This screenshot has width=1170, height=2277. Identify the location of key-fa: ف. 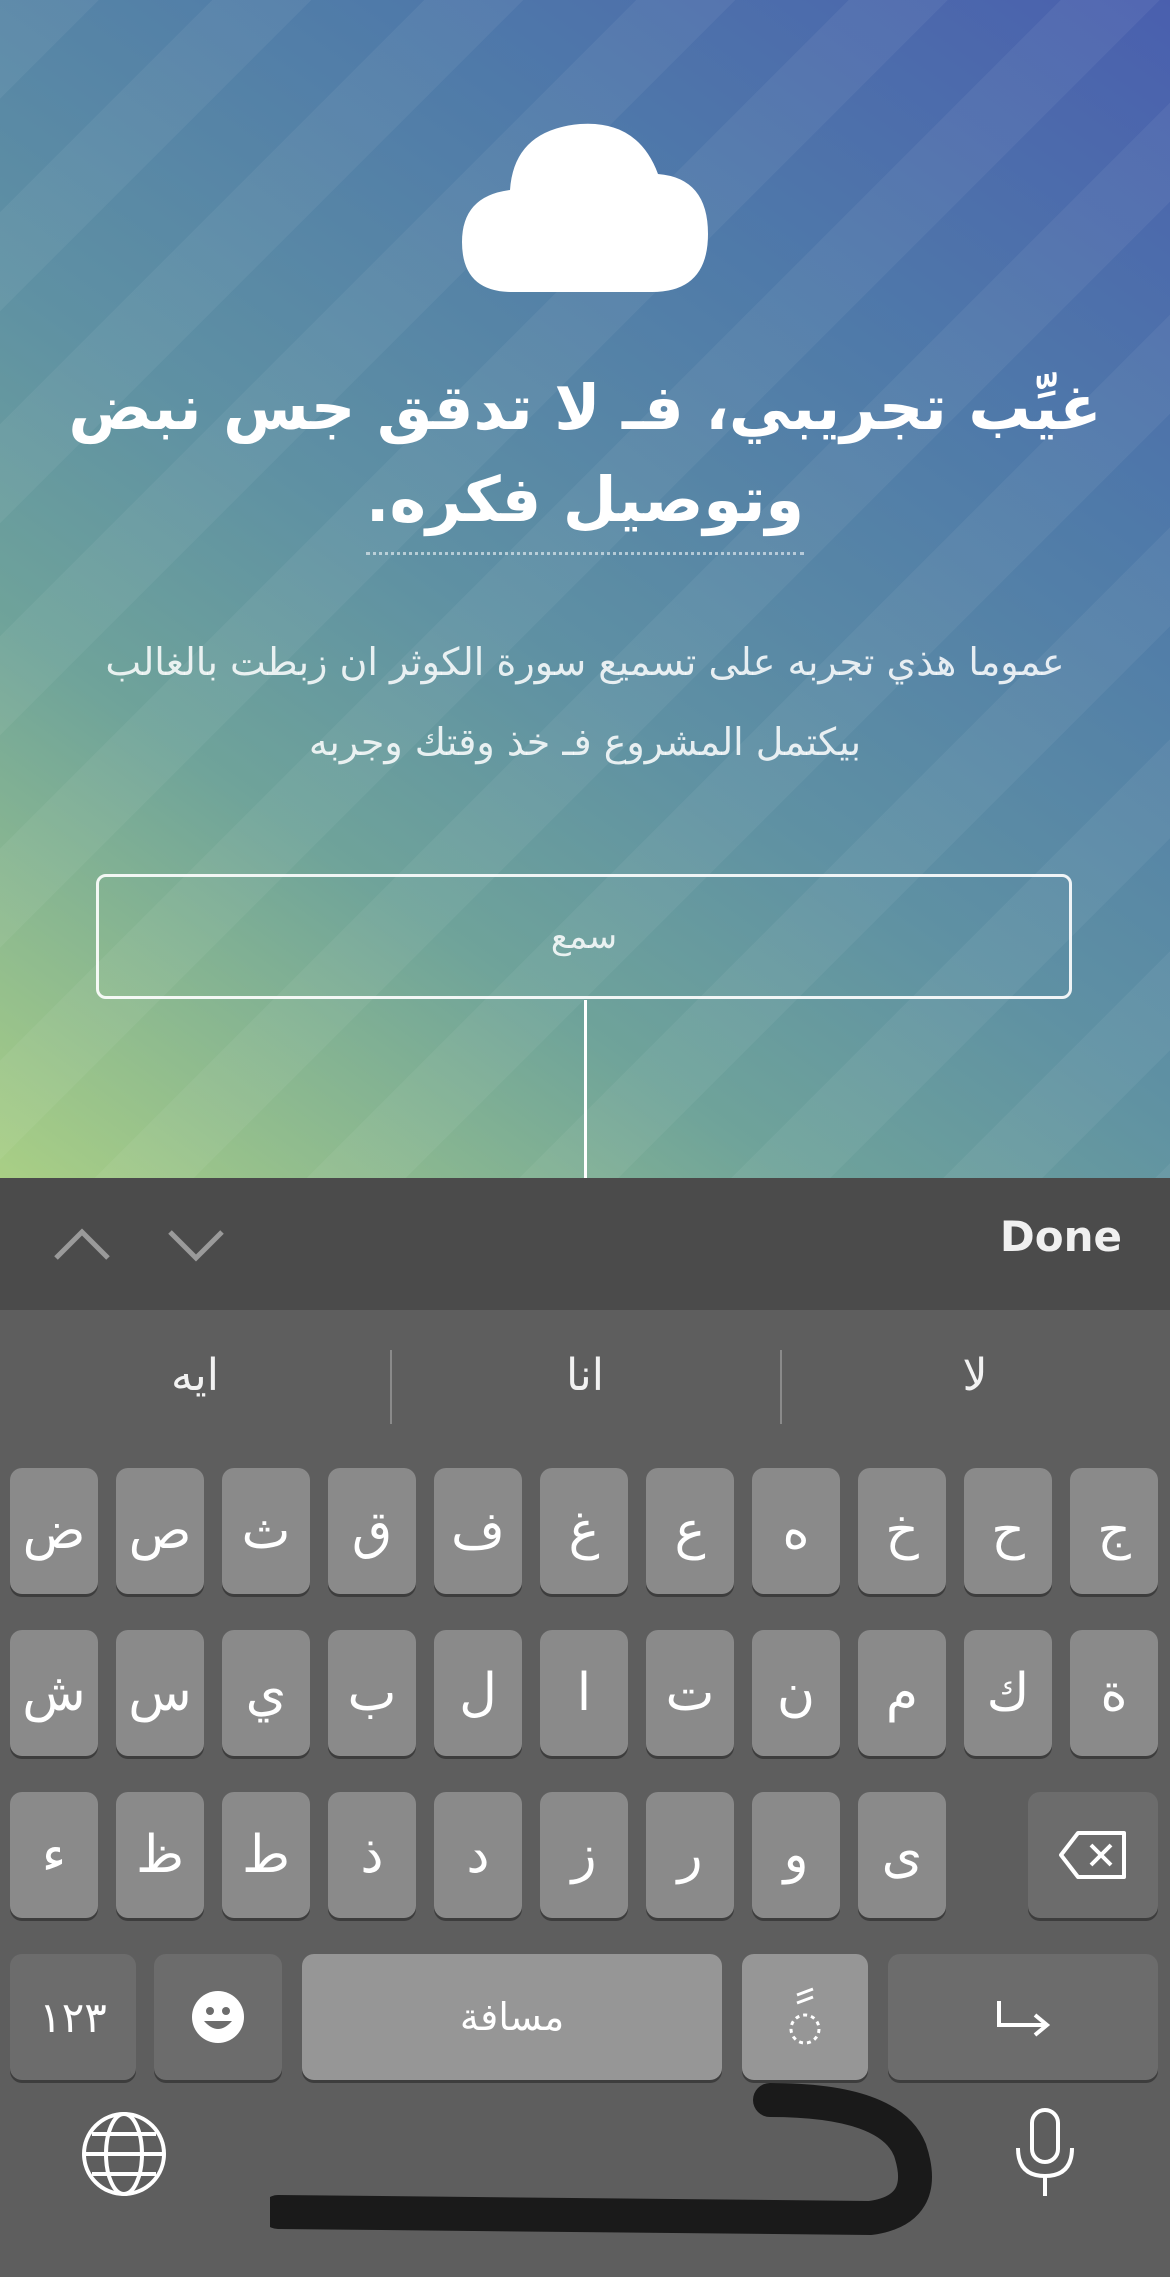
(478, 1531).